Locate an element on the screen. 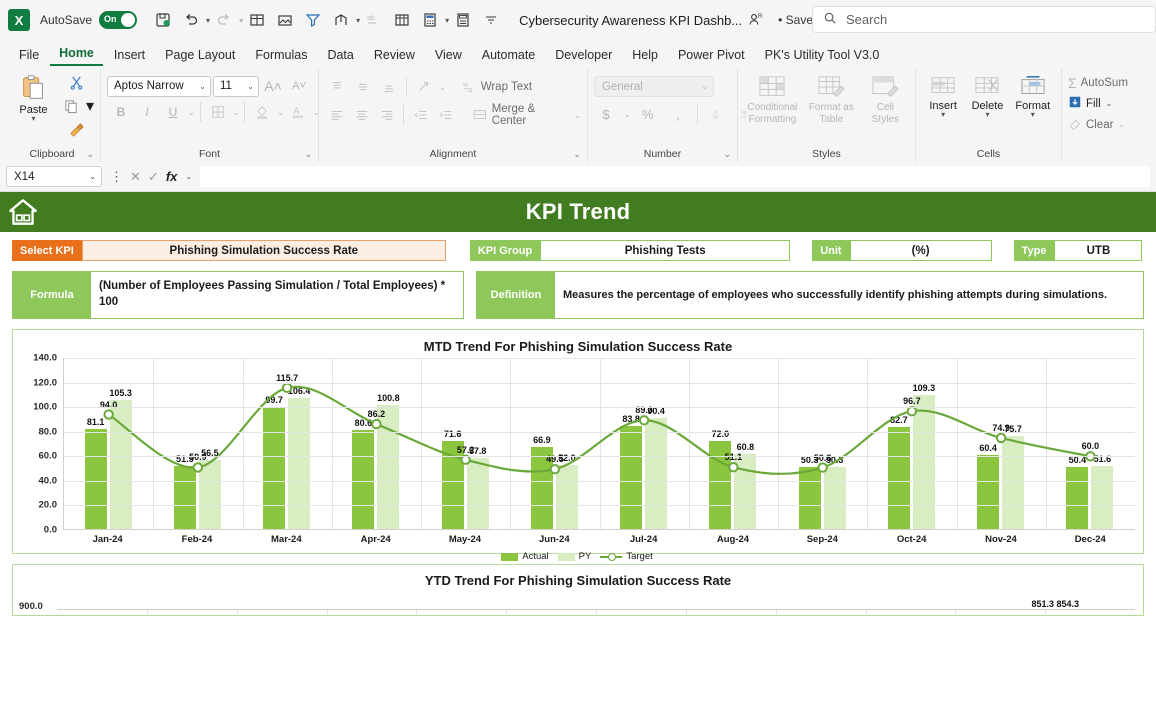 Image resolution: width=1156 pixels, height=720 pixels. tab-page-layout: Page Layout is located at coordinates (200, 55).